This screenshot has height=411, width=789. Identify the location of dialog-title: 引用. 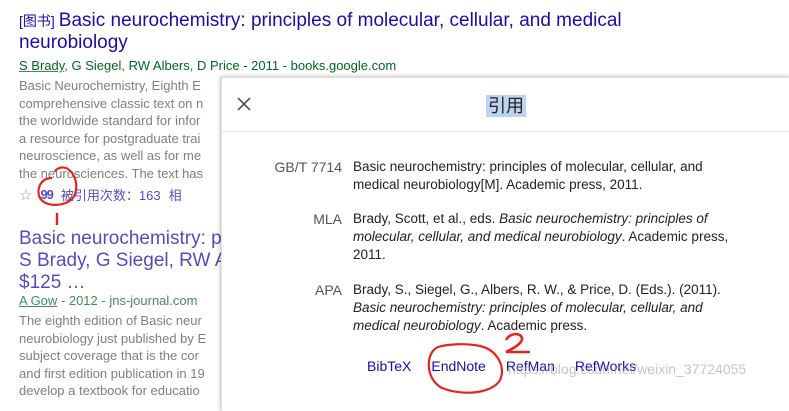
(505, 105).